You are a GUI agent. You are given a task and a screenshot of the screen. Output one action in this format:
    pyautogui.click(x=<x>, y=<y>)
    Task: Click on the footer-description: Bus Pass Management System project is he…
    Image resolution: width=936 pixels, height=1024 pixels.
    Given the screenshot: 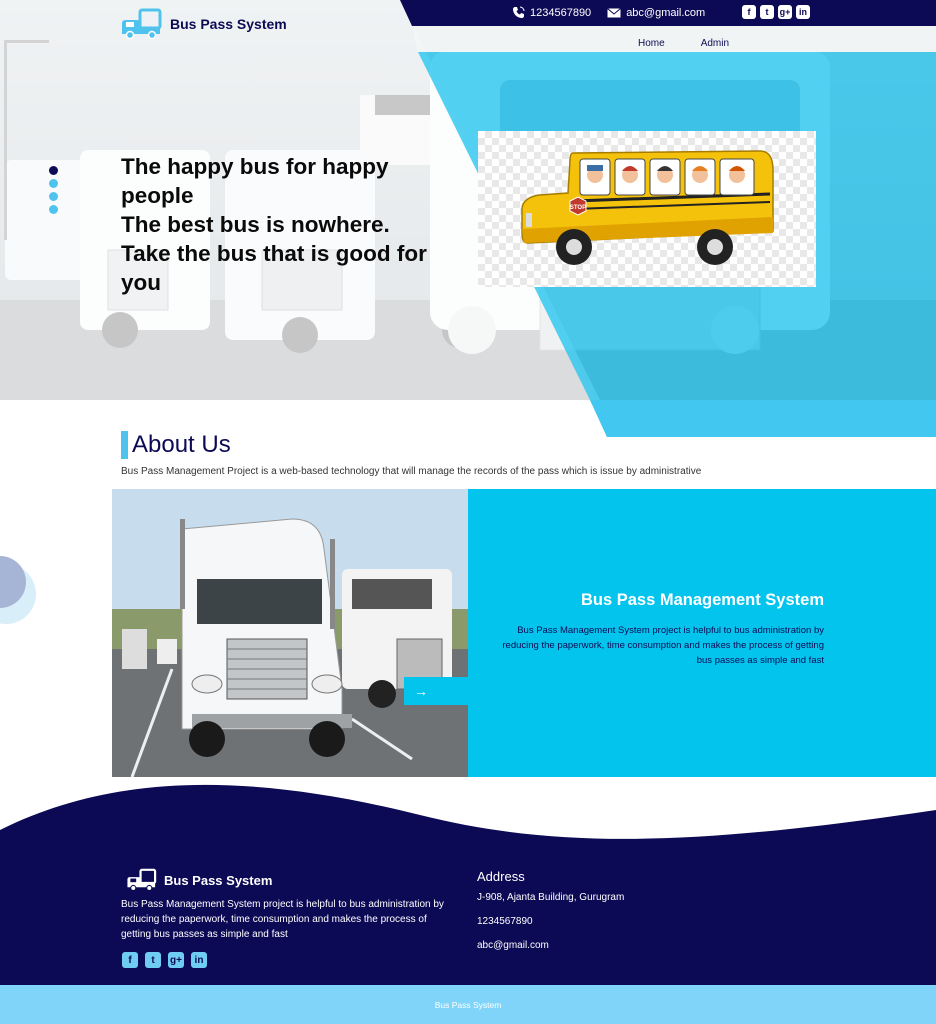 What is the action you would take?
    pyautogui.click(x=282, y=919)
    